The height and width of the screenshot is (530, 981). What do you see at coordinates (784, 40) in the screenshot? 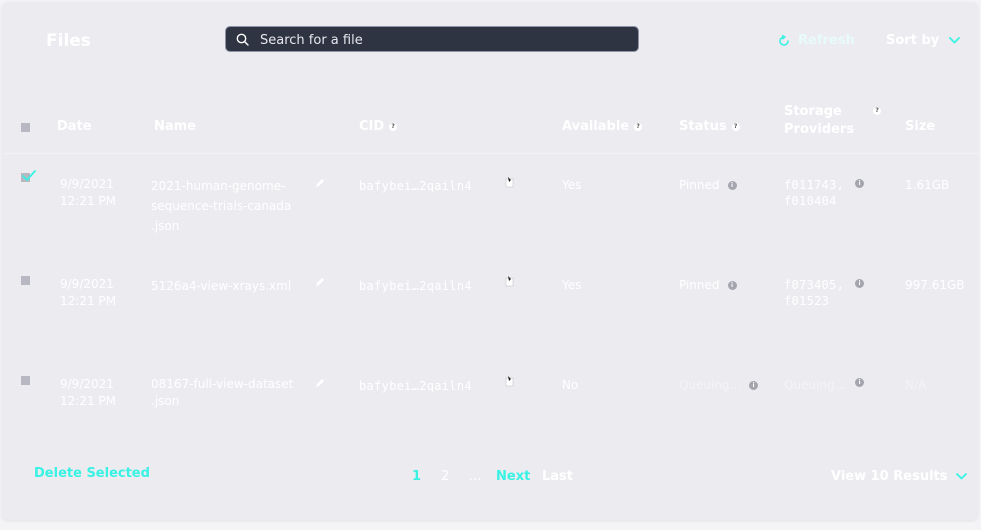
I see `refresh-icon` at bounding box center [784, 40].